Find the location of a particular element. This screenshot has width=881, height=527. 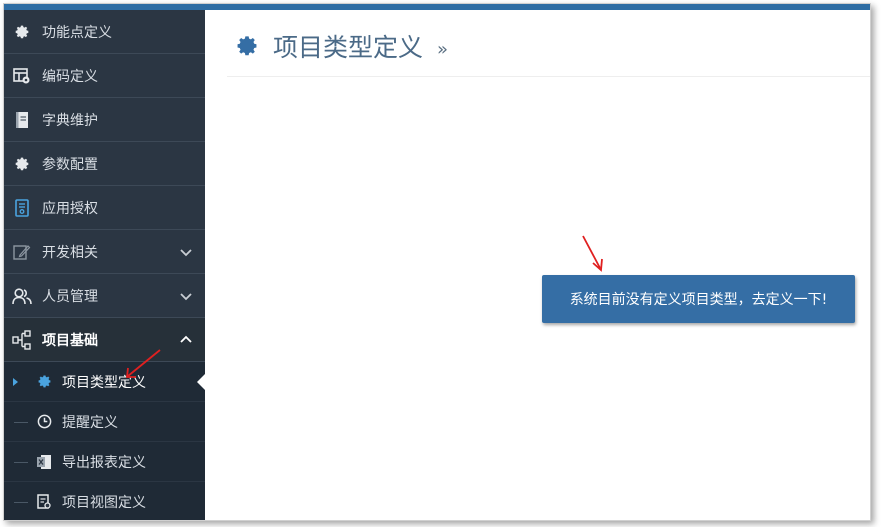

submenu-item-label: 导出报表定义 is located at coordinates (104, 462).